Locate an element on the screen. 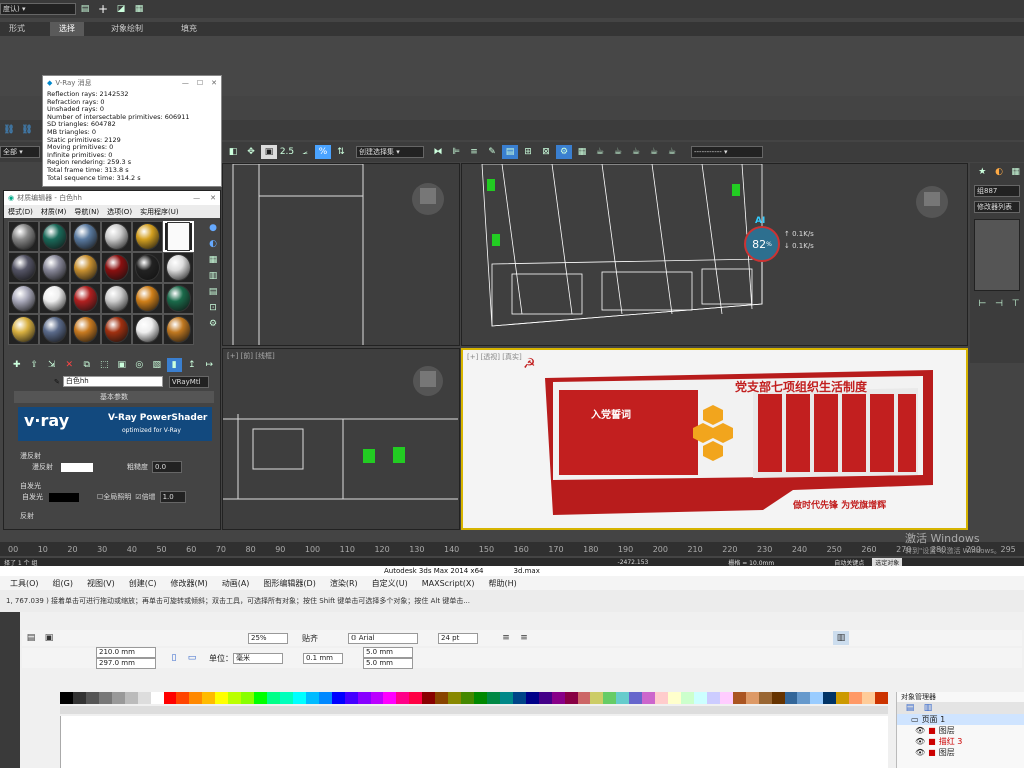 This screenshot has height=768, width=1024. menu-item: 视图(V) is located at coordinates (101, 583).